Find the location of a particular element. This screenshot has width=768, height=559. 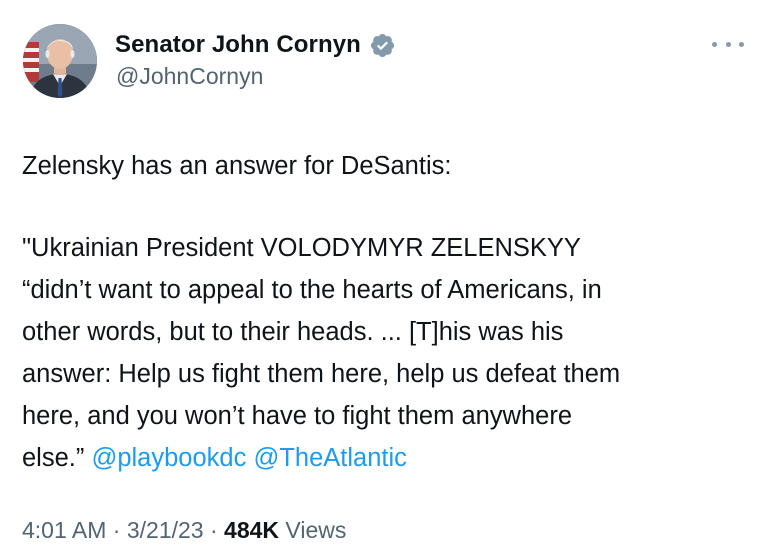

more-options-icon is located at coordinates (728, 44).